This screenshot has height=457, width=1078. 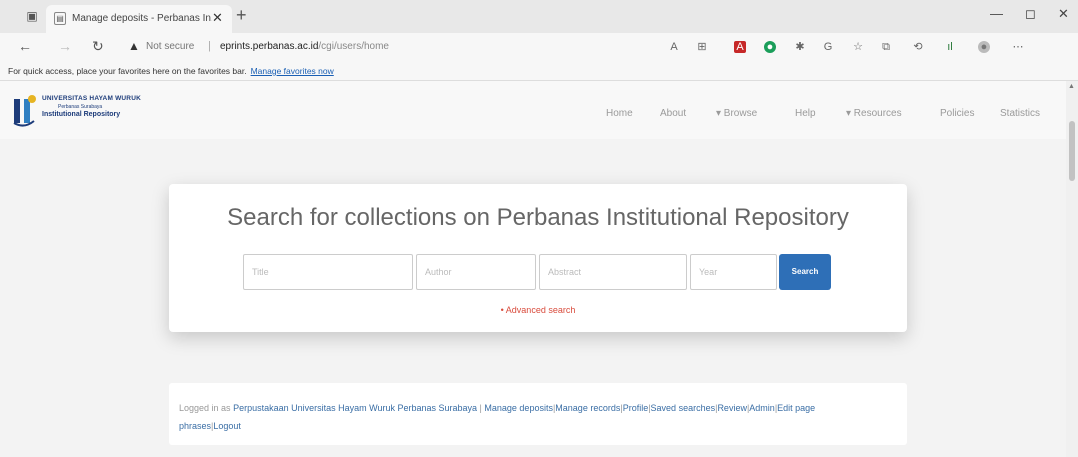 I want to click on refresh-icon: ↻, so click(x=98, y=46).